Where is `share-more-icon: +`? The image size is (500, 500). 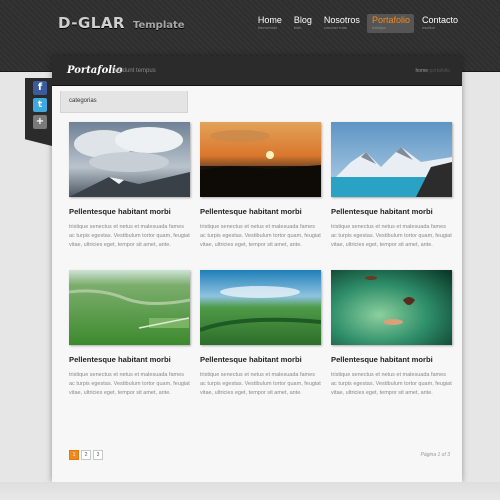 share-more-icon: + is located at coordinates (40, 122).